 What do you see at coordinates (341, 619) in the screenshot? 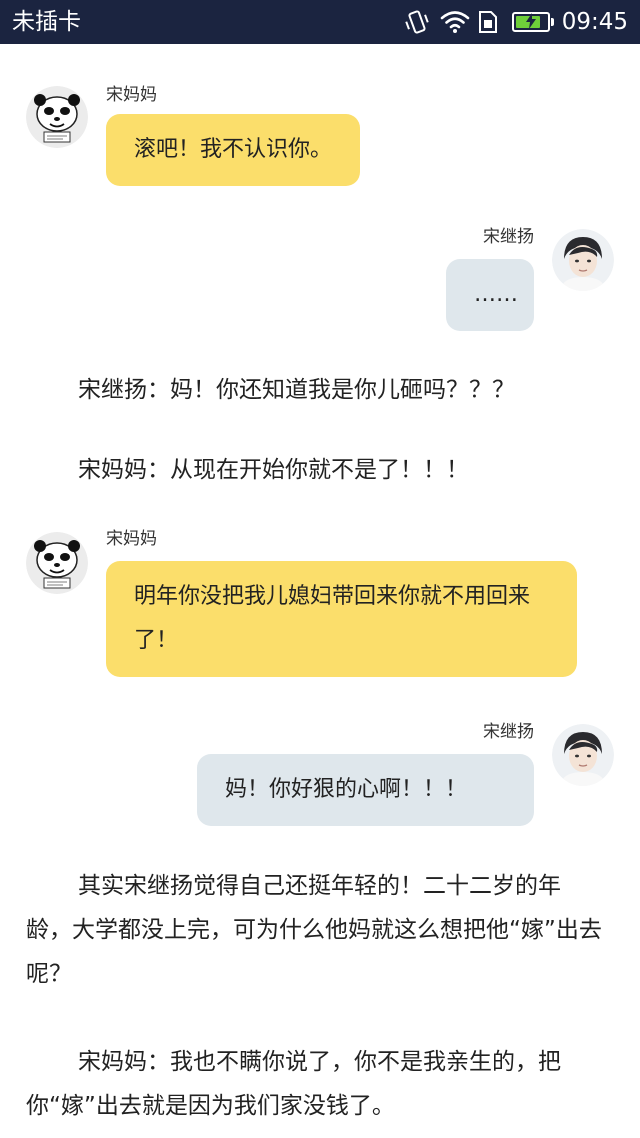
I see `message-bubble-left: 明年你没把我儿媳妇带回来你就不用回来了！` at bounding box center [341, 619].